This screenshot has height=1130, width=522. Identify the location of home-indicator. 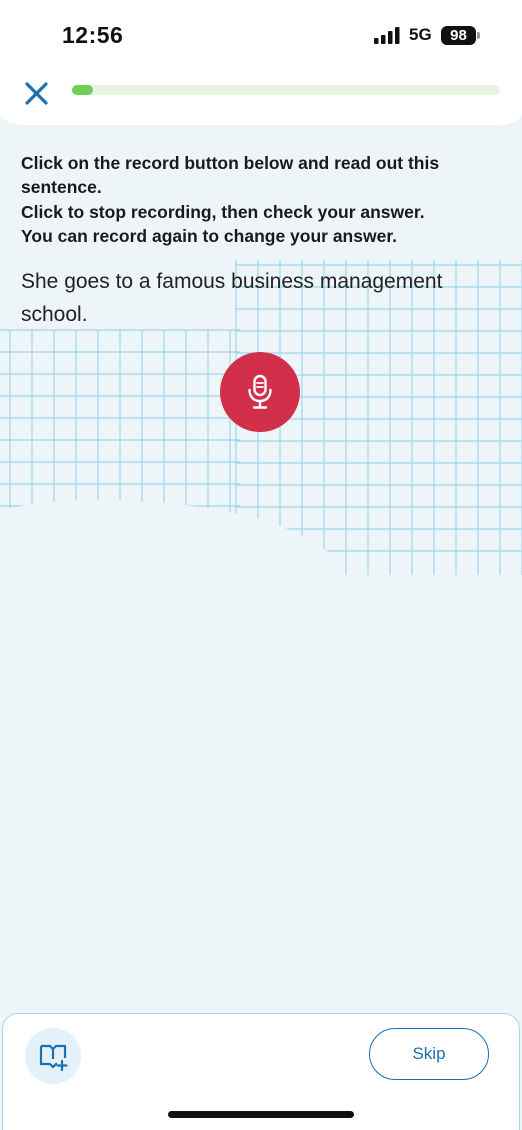
(261, 1114).